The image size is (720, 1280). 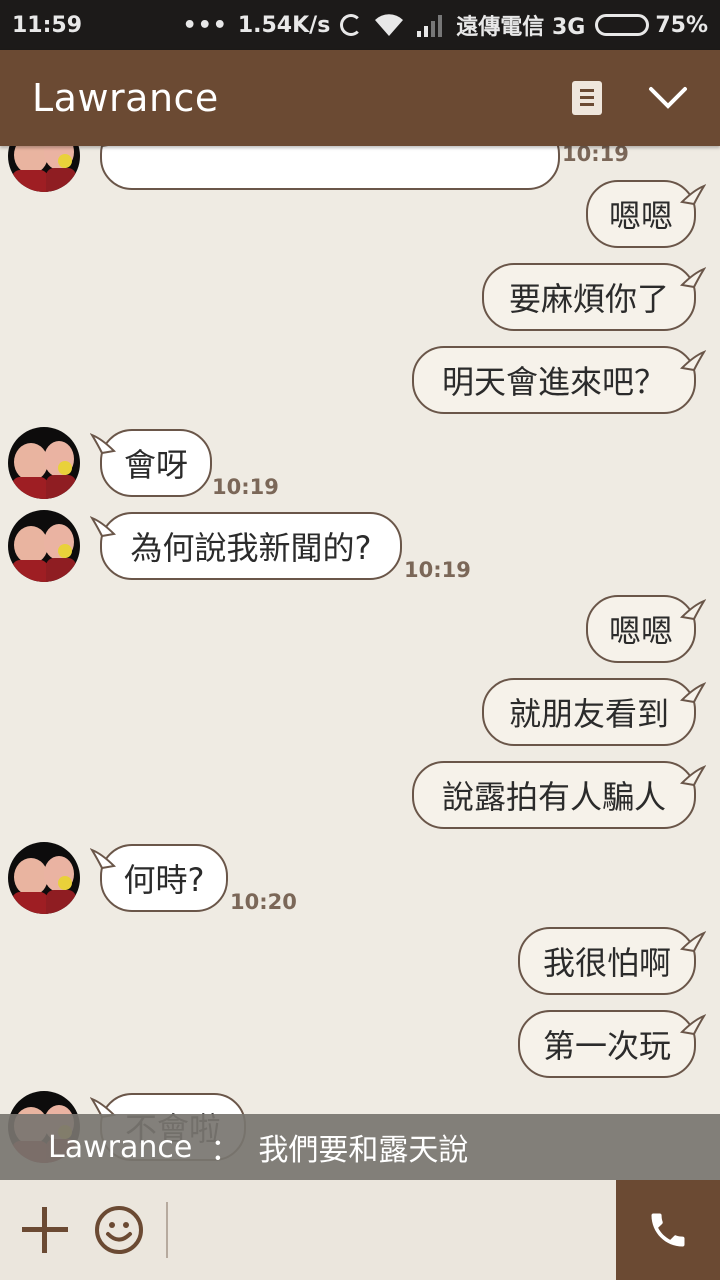 I want to click on notification-message: 我們要和露天說, so click(x=363, y=1150).